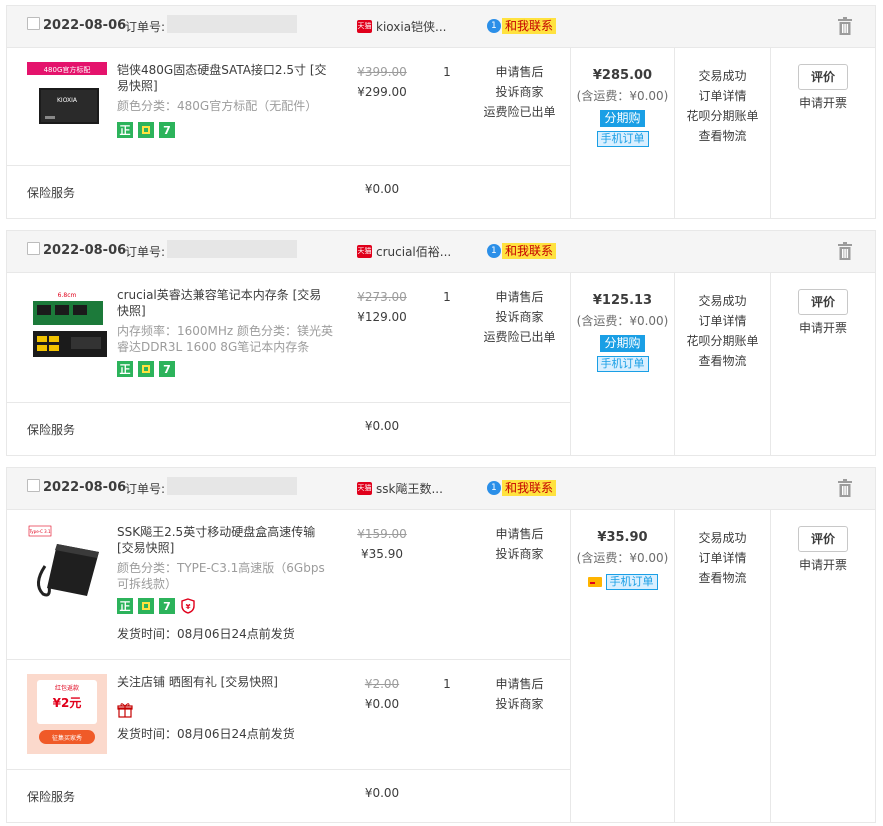  I want to click on product-title: 关注店铺 晒图有礼 [交易快照], so click(224, 682).